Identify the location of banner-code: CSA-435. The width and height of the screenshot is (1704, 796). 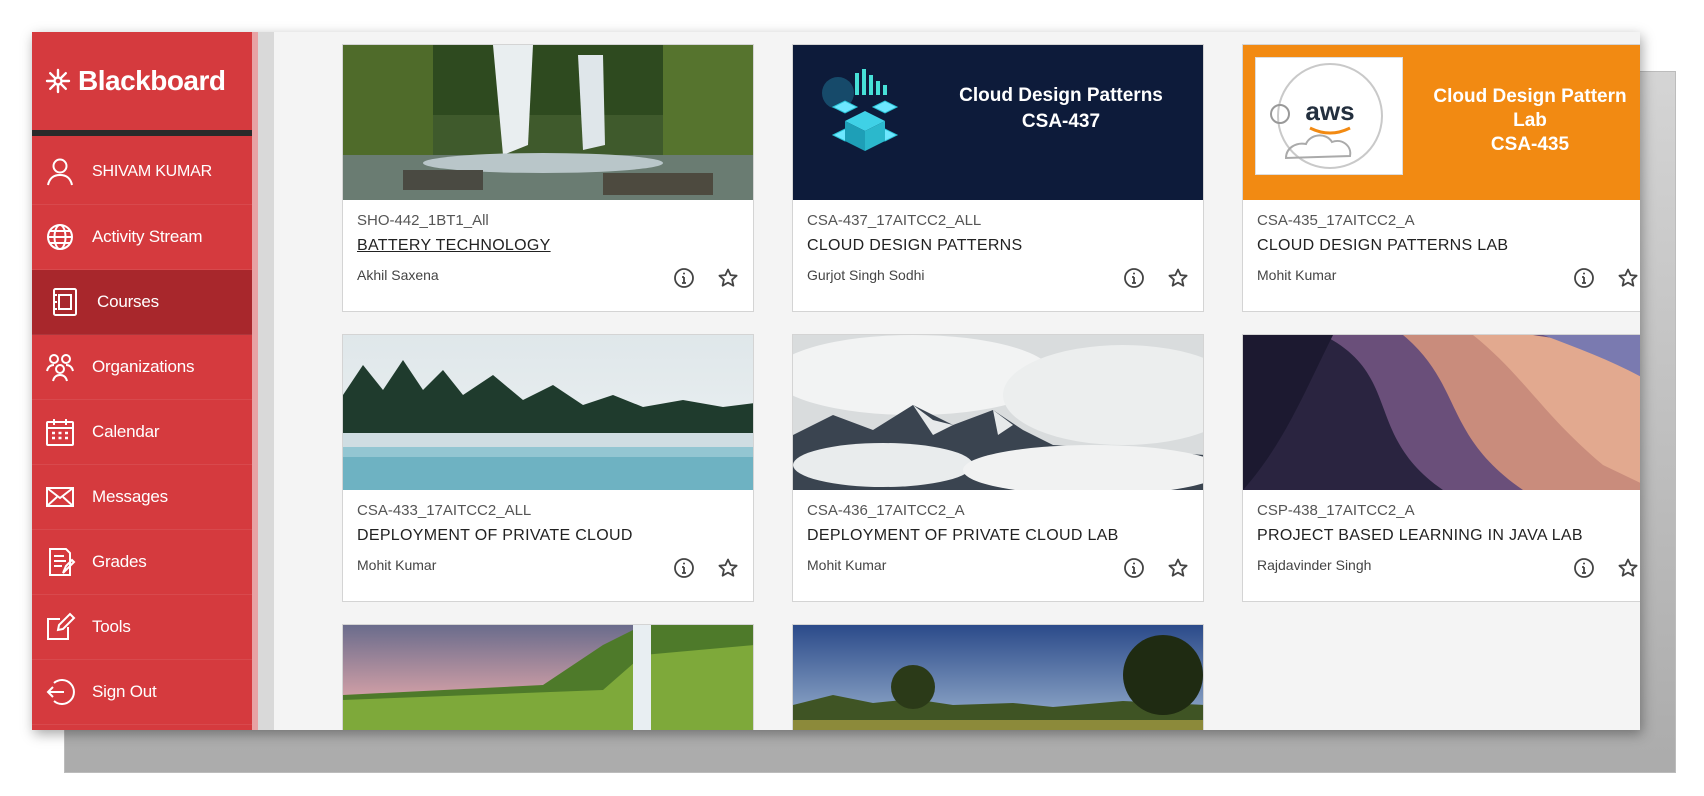
(1530, 144).